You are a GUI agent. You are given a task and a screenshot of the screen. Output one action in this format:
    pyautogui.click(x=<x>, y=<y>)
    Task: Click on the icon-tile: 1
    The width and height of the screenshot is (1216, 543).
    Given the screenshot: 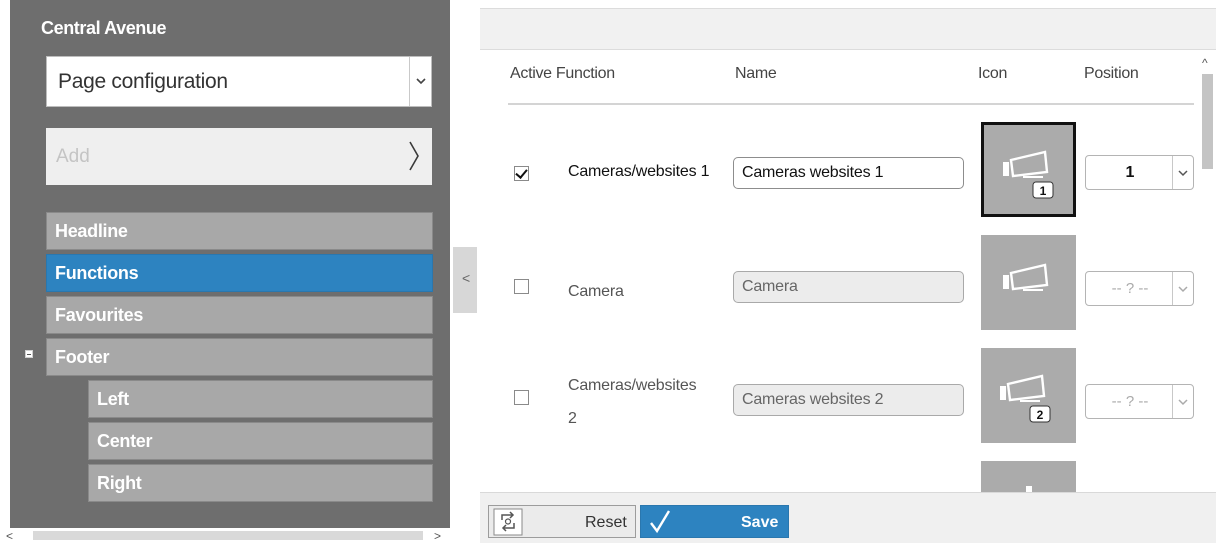 What is the action you would take?
    pyautogui.click(x=1028, y=169)
    